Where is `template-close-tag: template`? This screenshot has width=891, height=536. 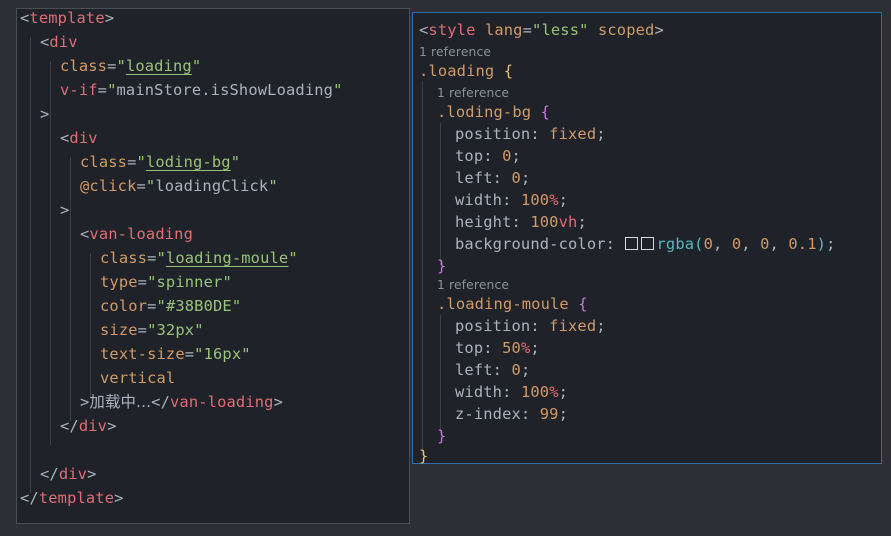
template-close-tag: template is located at coordinates (76, 498).